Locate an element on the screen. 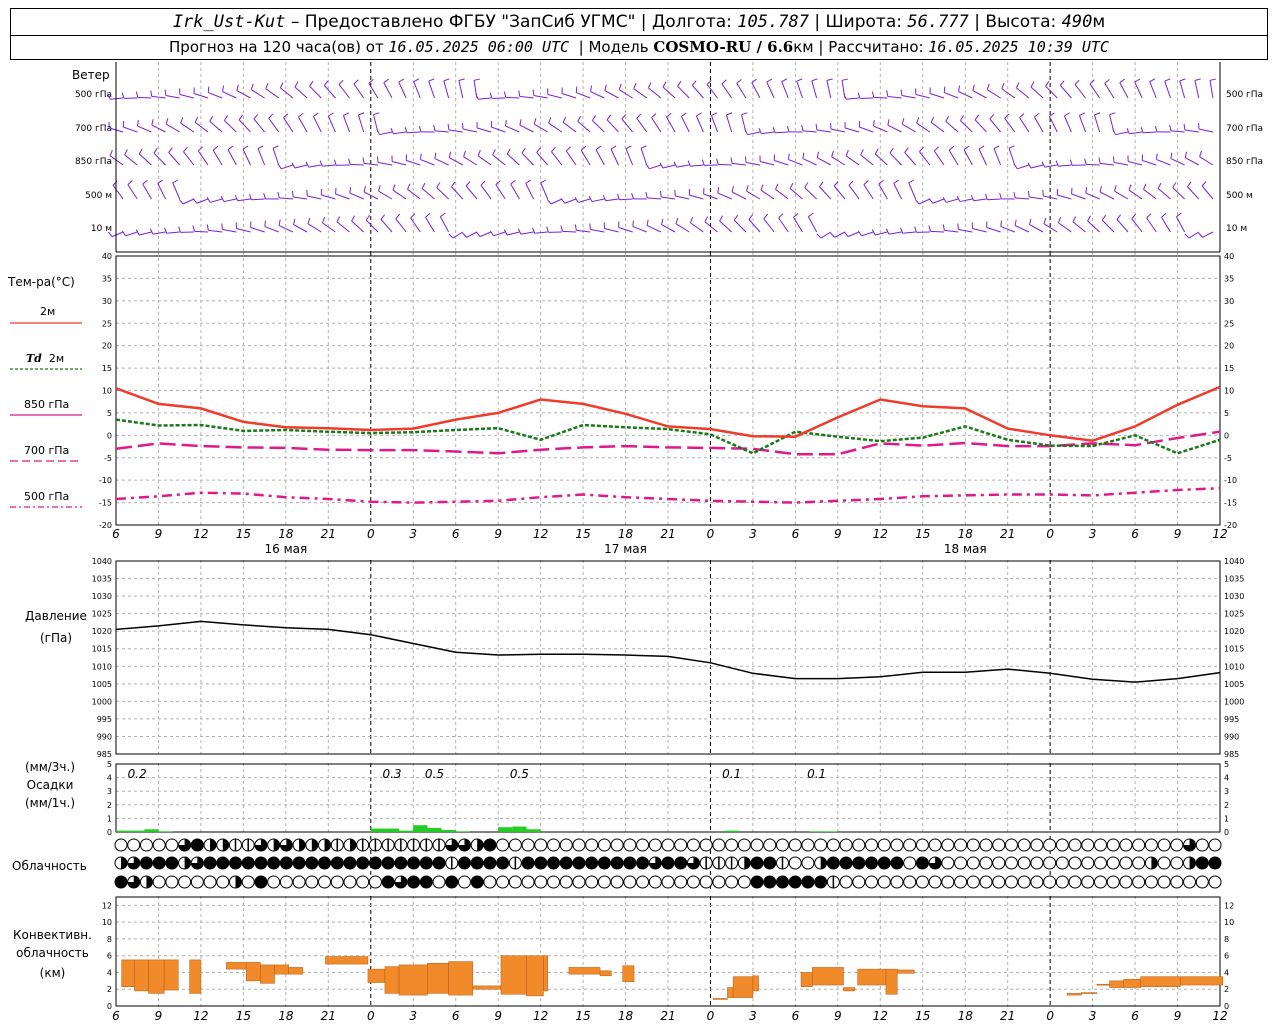 This screenshot has width=1280, height=1024. conv-xtick: 3 is located at coordinates (413, 1016).